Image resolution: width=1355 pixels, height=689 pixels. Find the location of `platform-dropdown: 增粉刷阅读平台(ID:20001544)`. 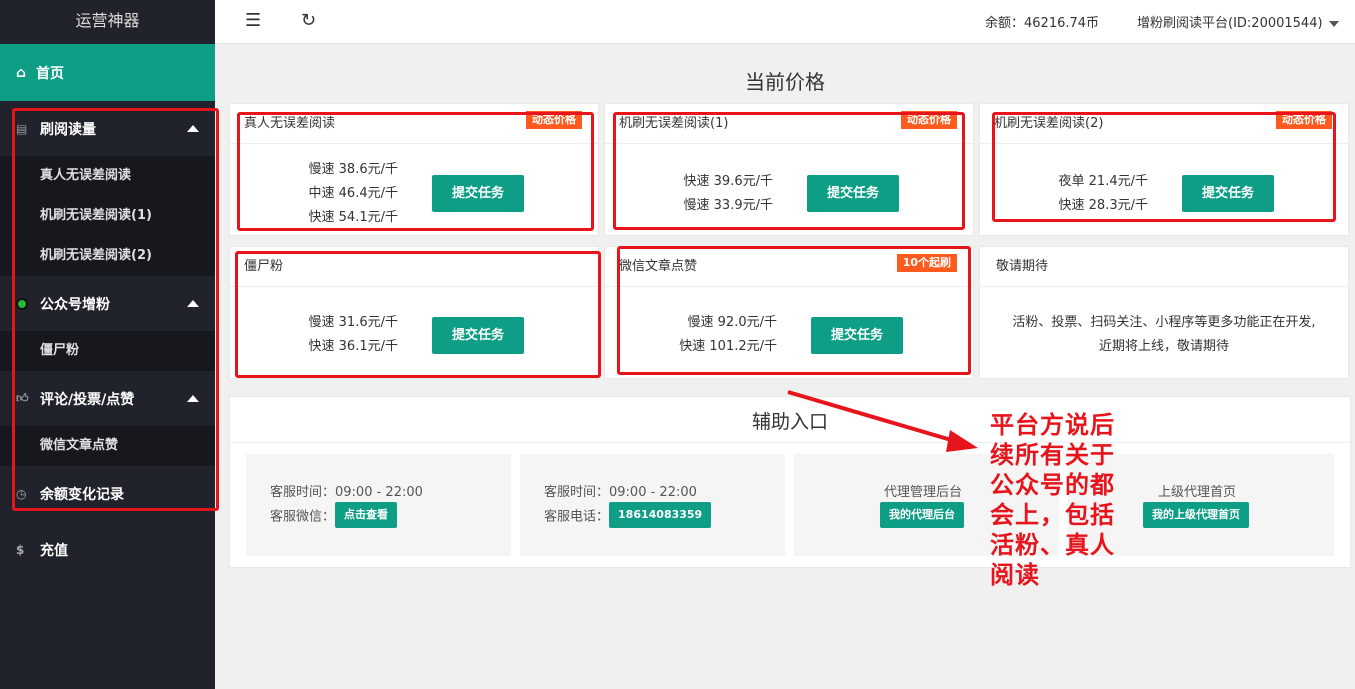

platform-dropdown: 增粉刷阅读平台(ID:20001544) is located at coordinates (1238, 21).